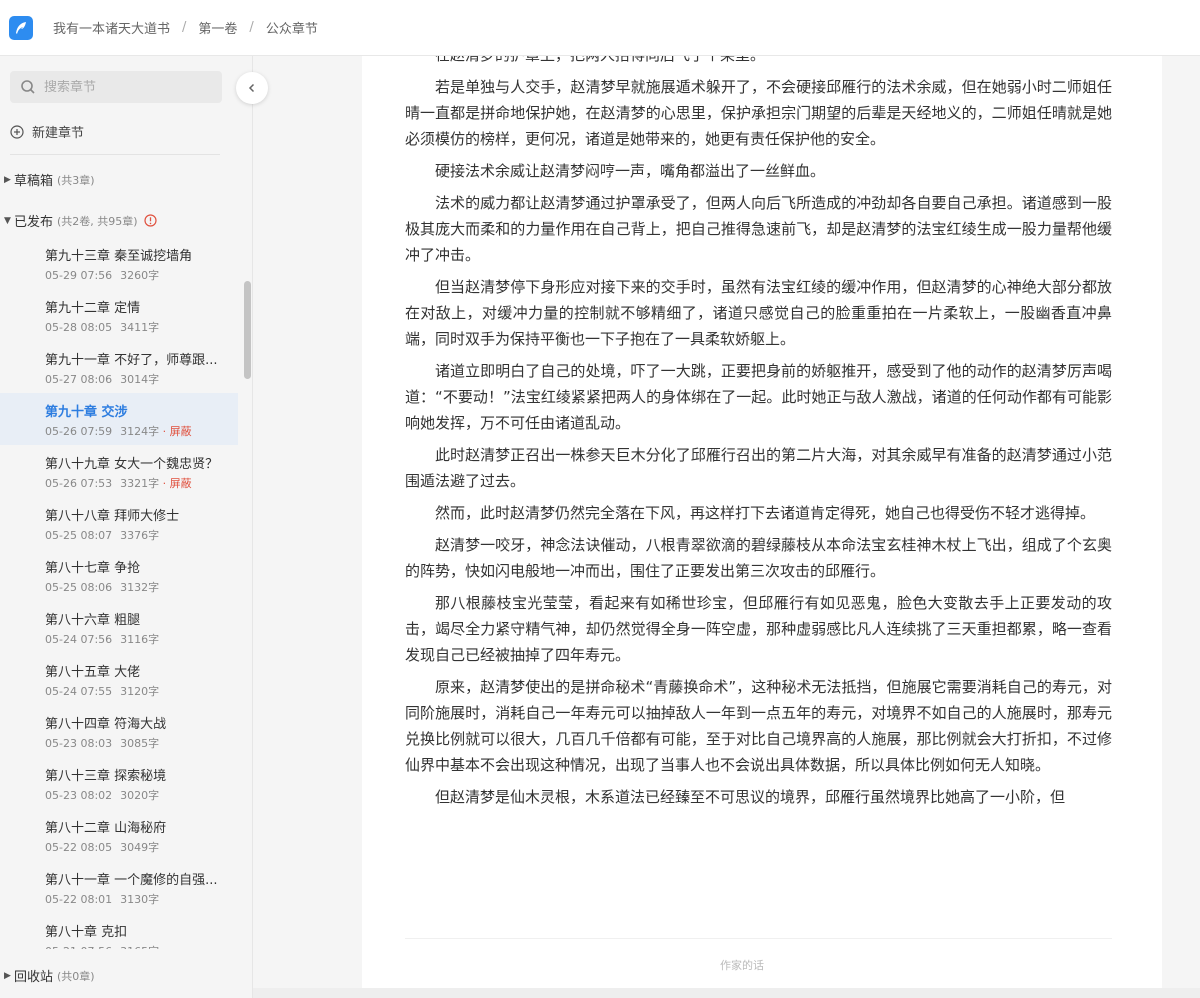  Describe the element at coordinates (79, 587) in the screenshot. I see `chapter-date: 05-25 08:06` at that location.